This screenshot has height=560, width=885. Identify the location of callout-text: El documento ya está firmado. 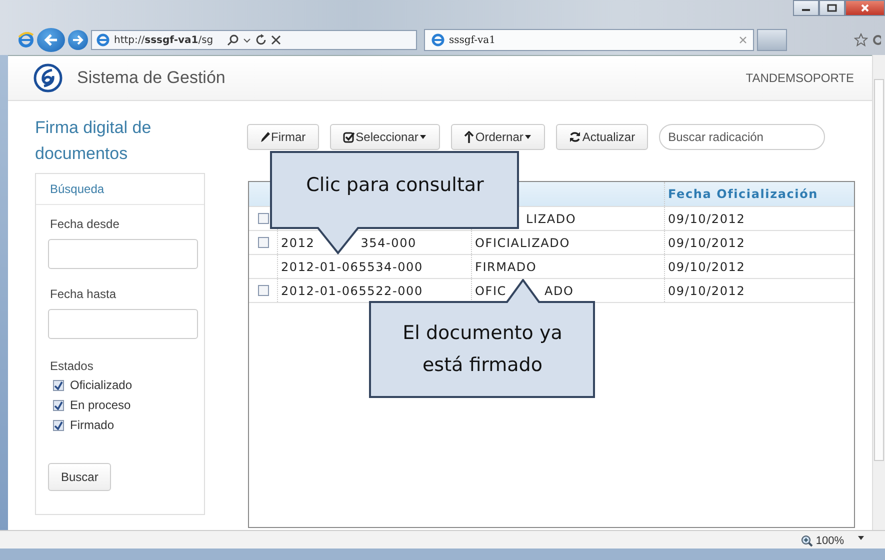
(483, 349).